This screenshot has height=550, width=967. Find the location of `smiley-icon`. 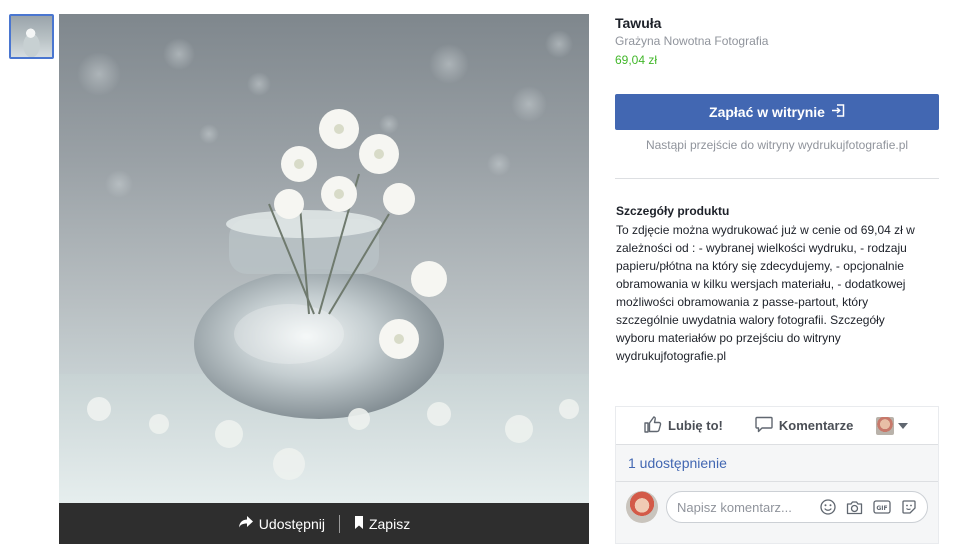

smiley-icon is located at coordinates (828, 507).